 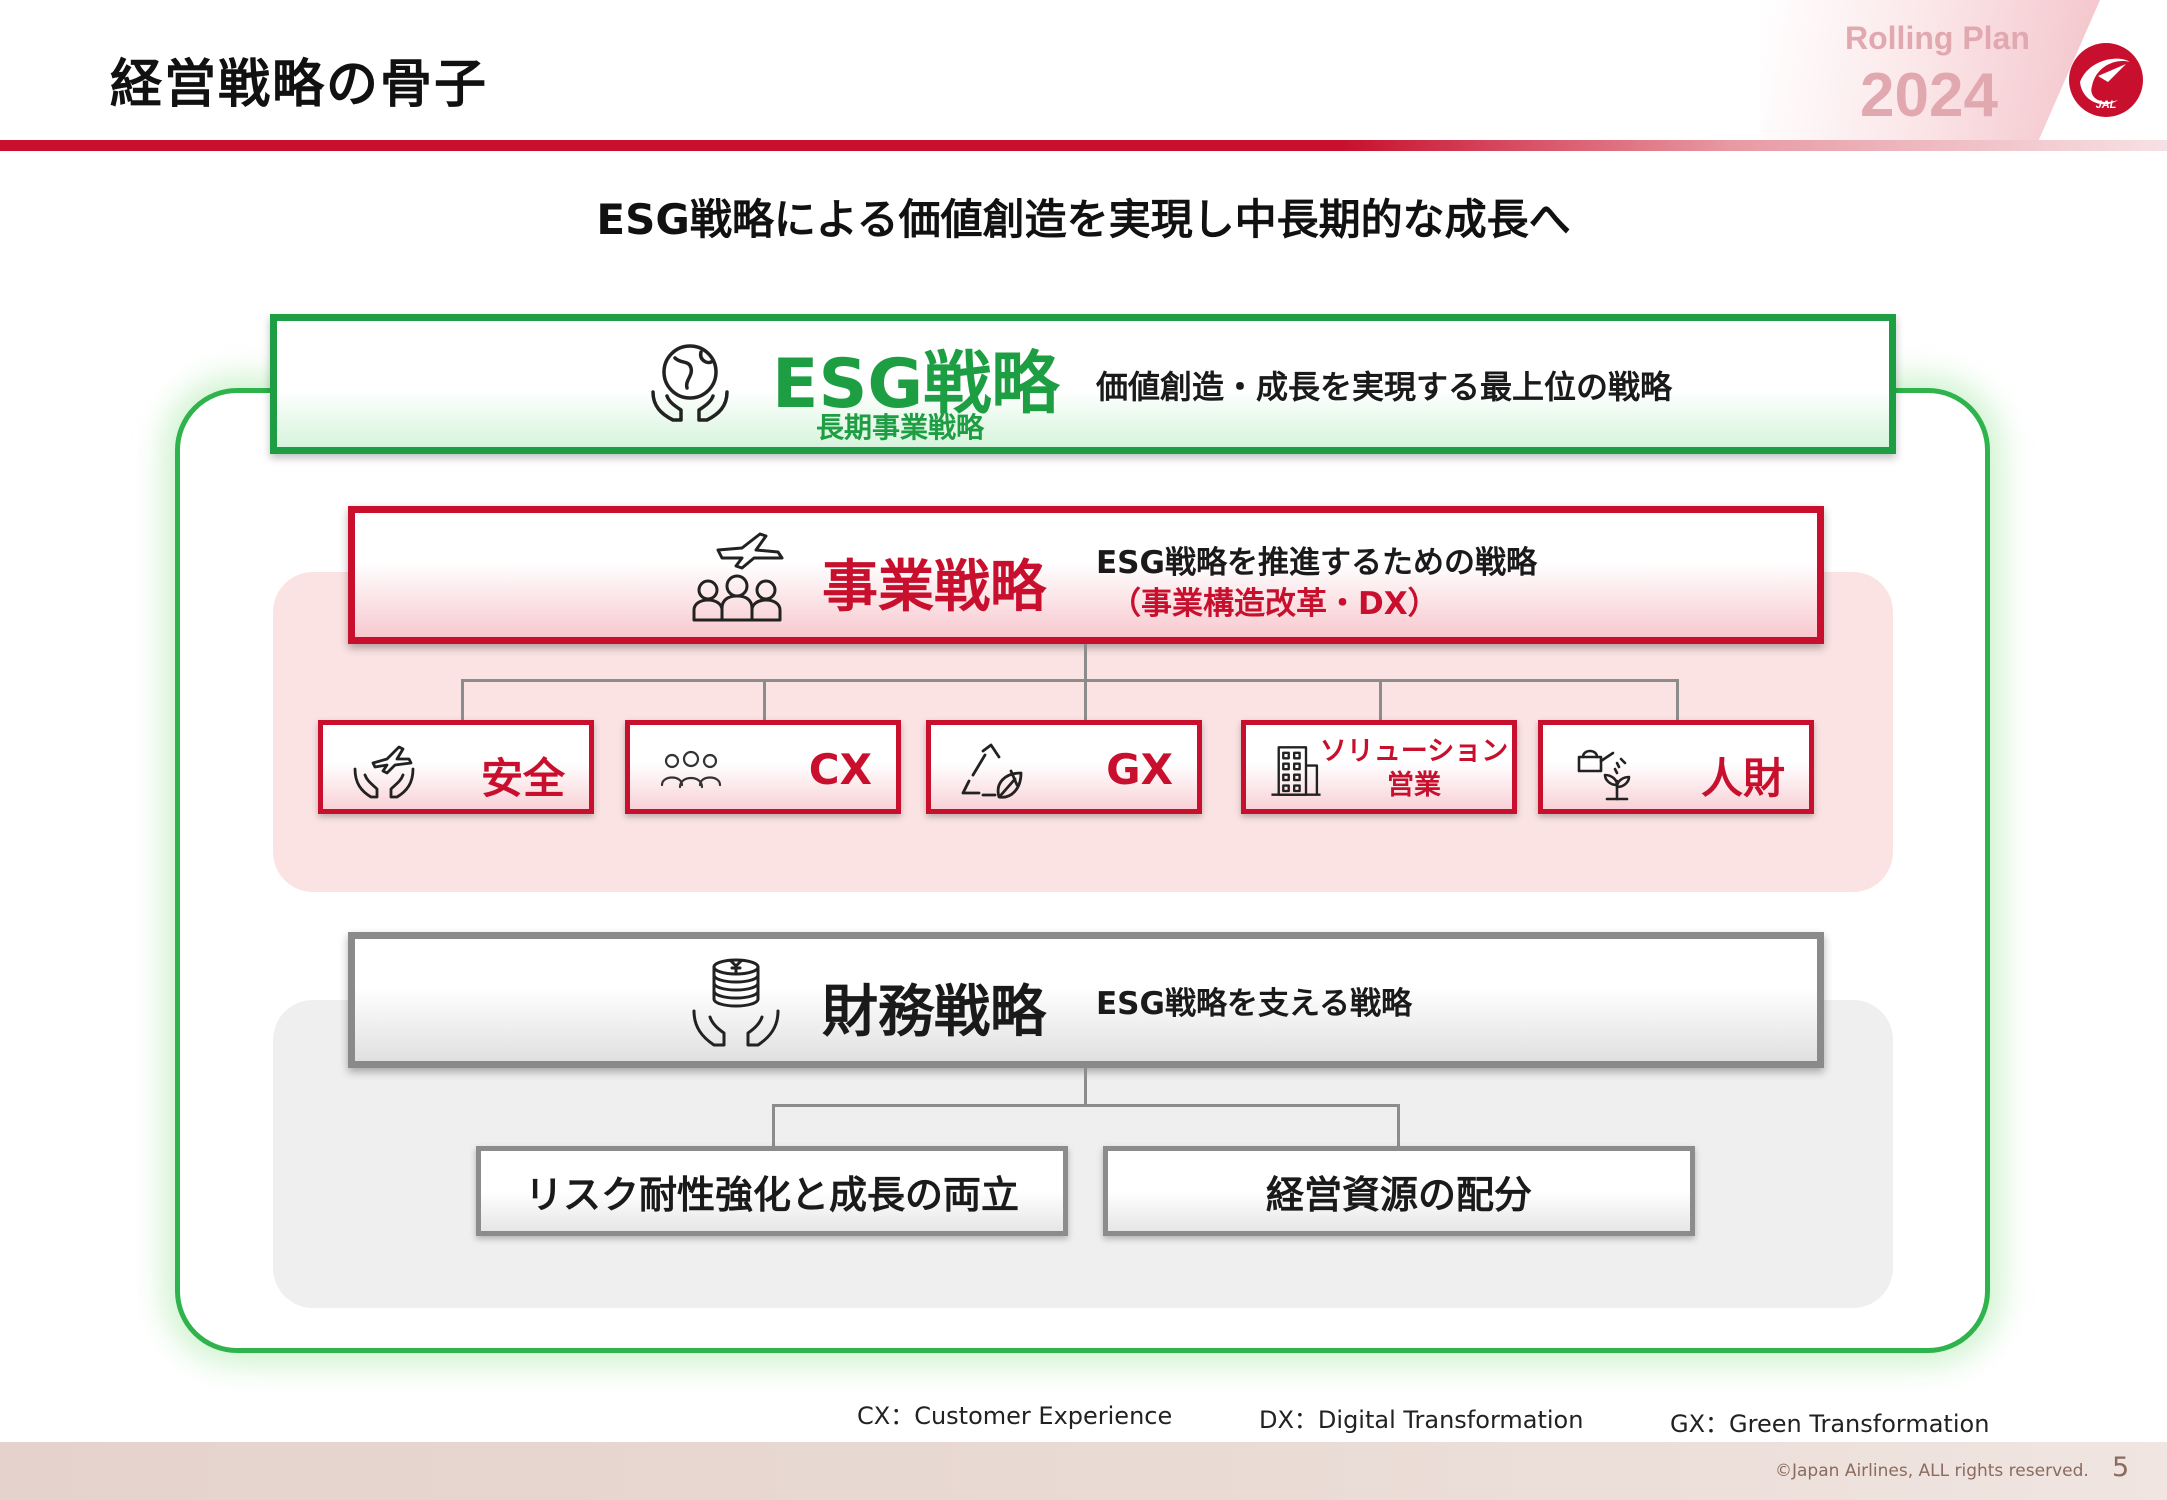 I want to click on business-item-solution-sales-label: ソリューション 営業, so click(x=1414, y=769).